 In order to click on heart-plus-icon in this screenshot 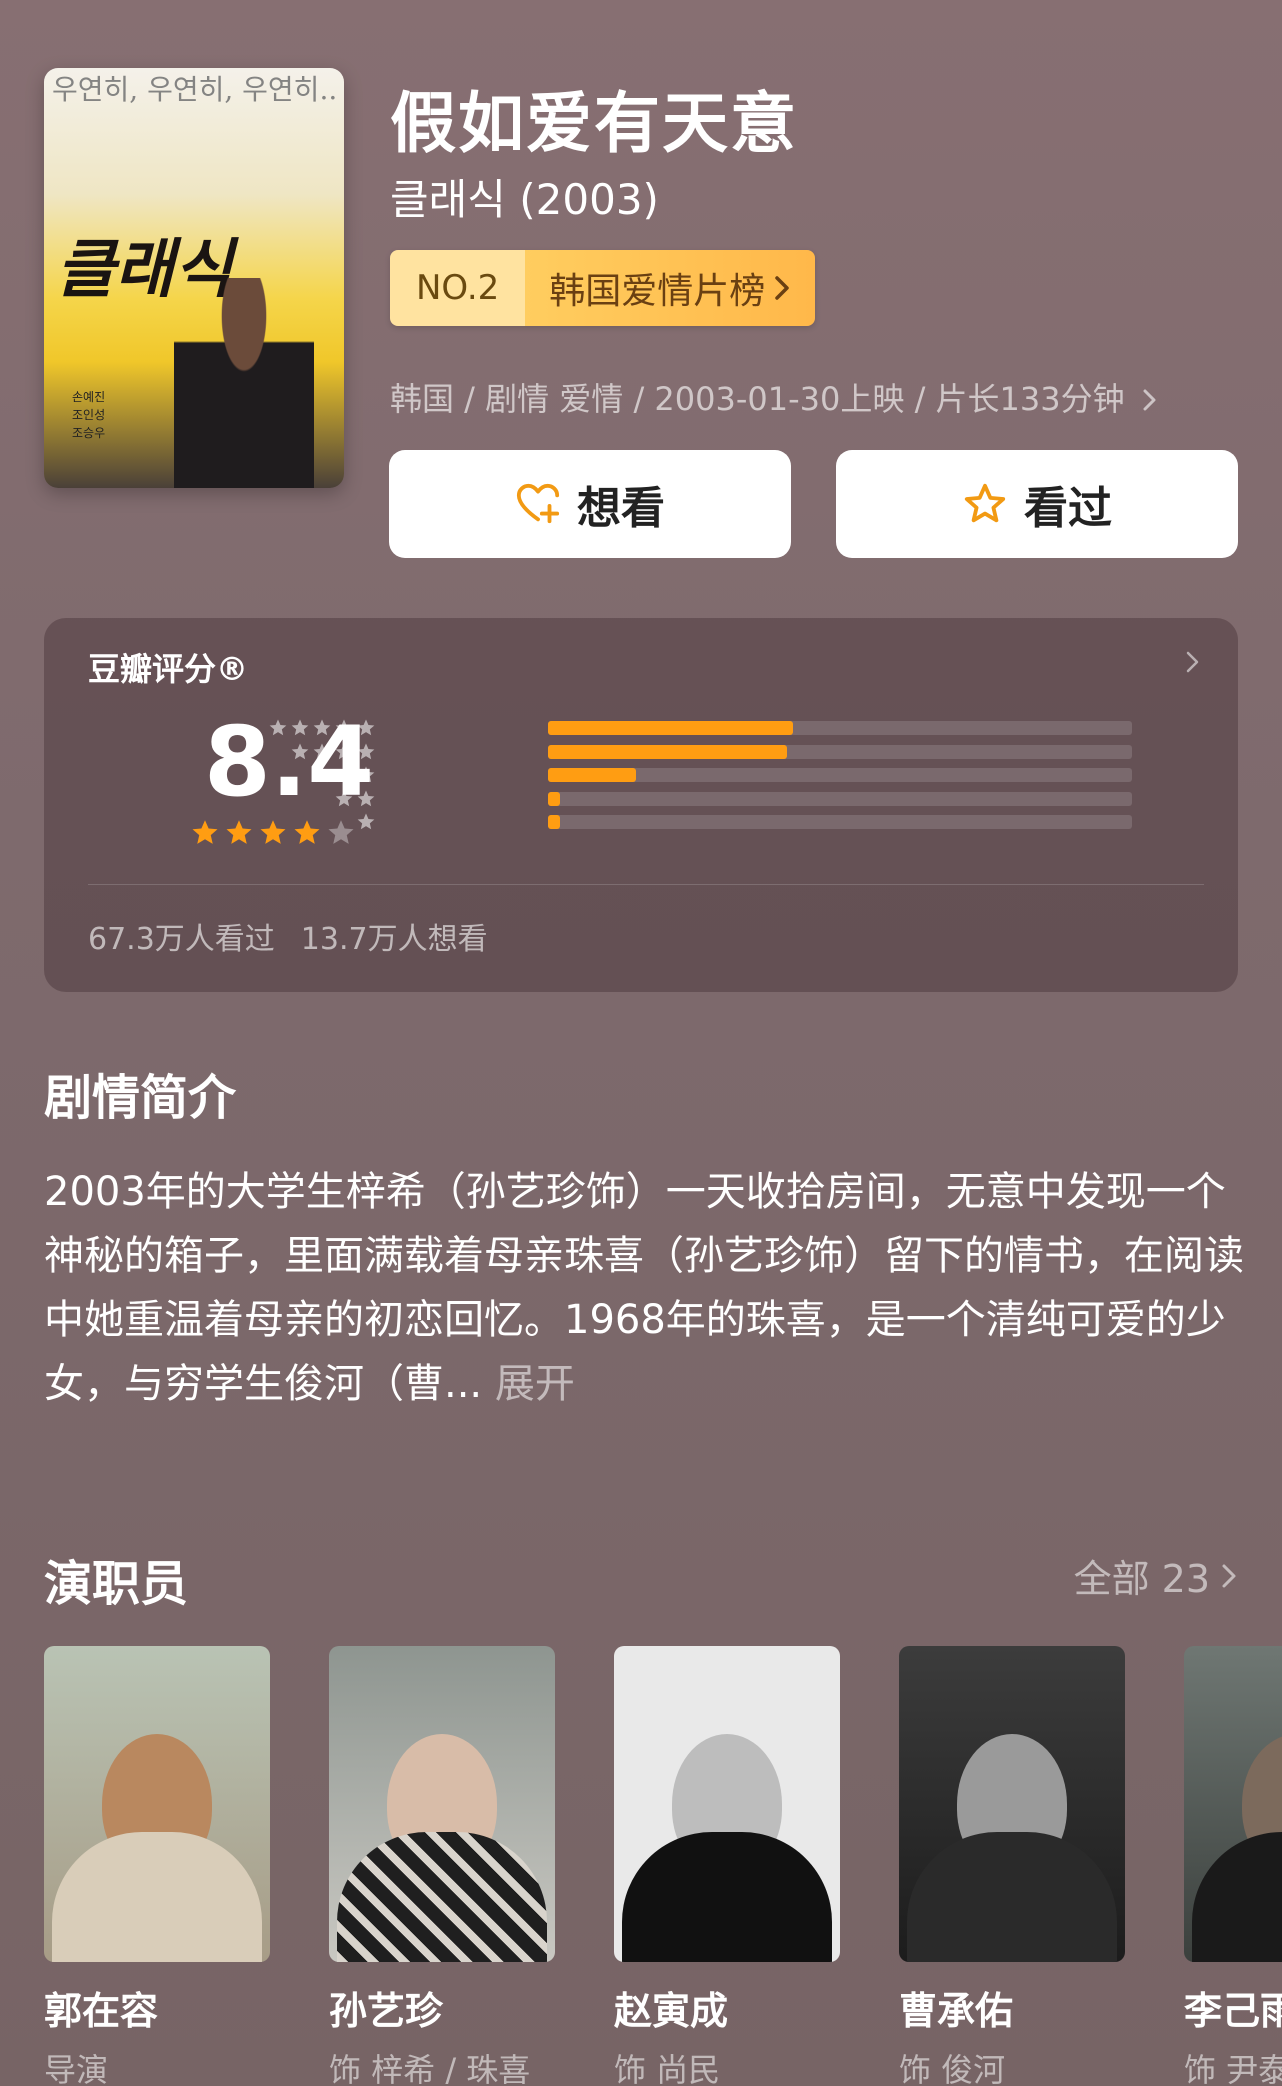, I will do `click(538, 503)`.